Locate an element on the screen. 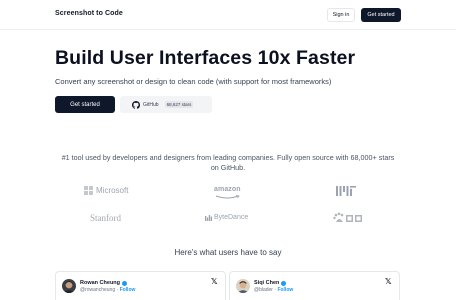 This screenshot has height=300, width=456. amazon-smile-icon is located at coordinates (227, 197).